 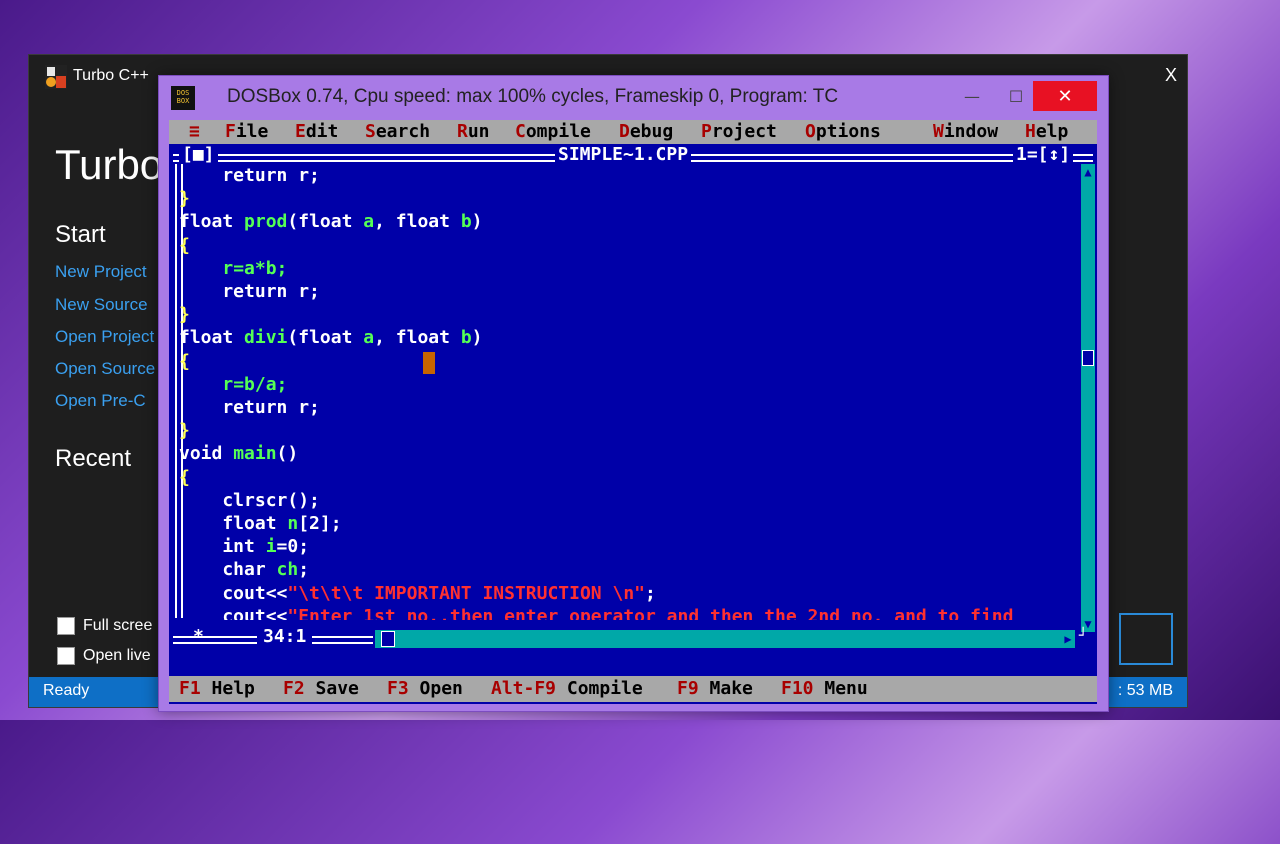 What do you see at coordinates (473, 131) in the screenshot?
I see `menu-run: Run` at bounding box center [473, 131].